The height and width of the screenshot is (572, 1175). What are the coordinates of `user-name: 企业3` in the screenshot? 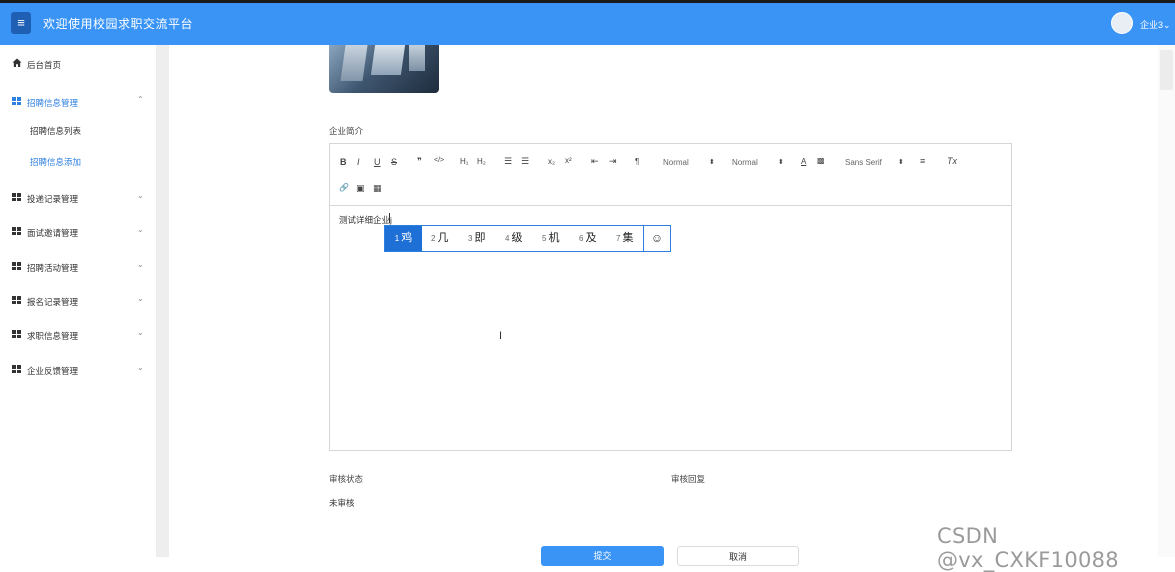 It's located at (1152, 25).